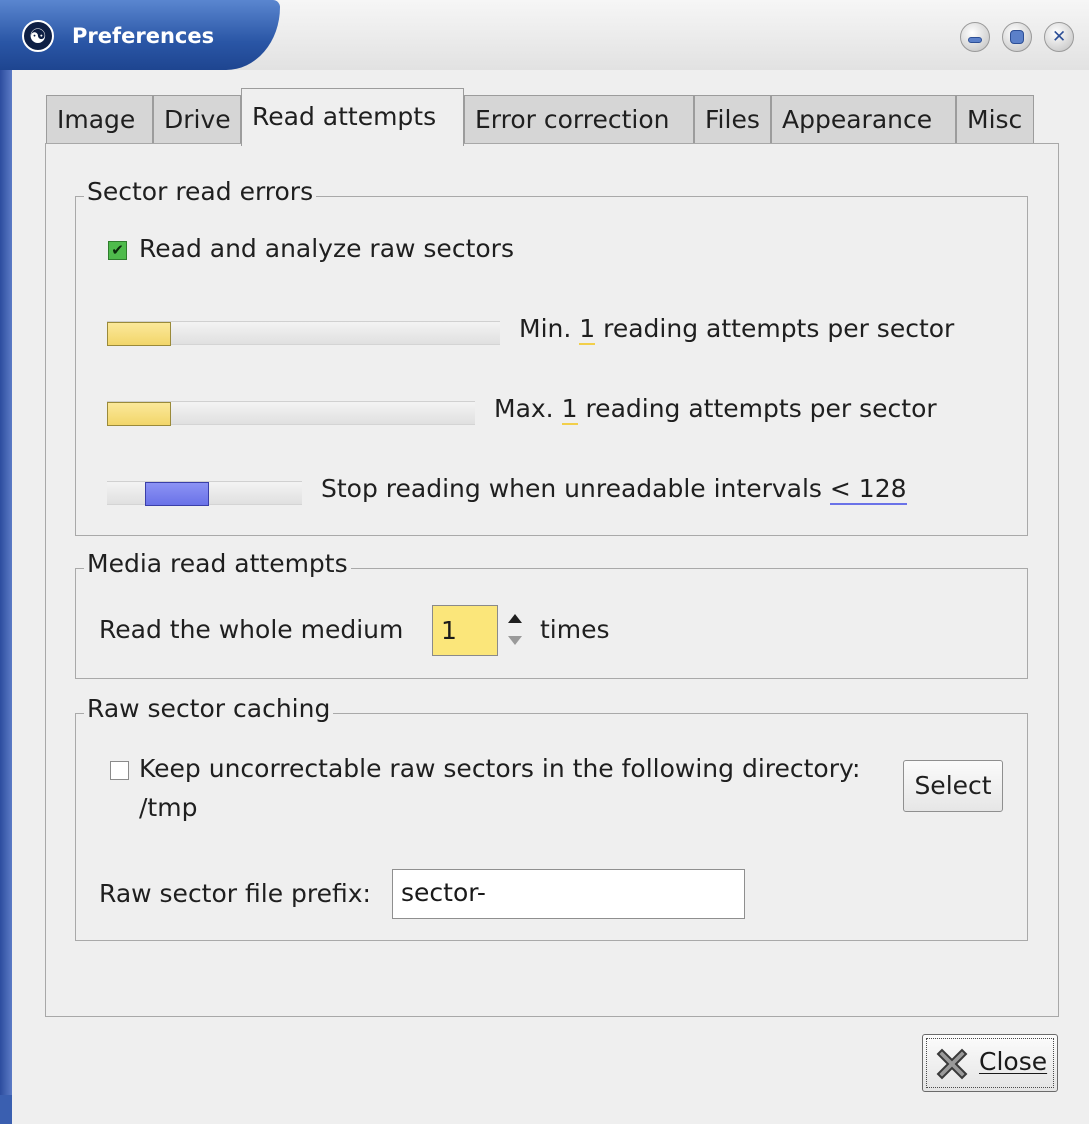 The height and width of the screenshot is (1124, 1089). What do you see at coordinates (6, 1109) in the screenshot?
I see `desktop-accent` at bounding box center [6, 1109].